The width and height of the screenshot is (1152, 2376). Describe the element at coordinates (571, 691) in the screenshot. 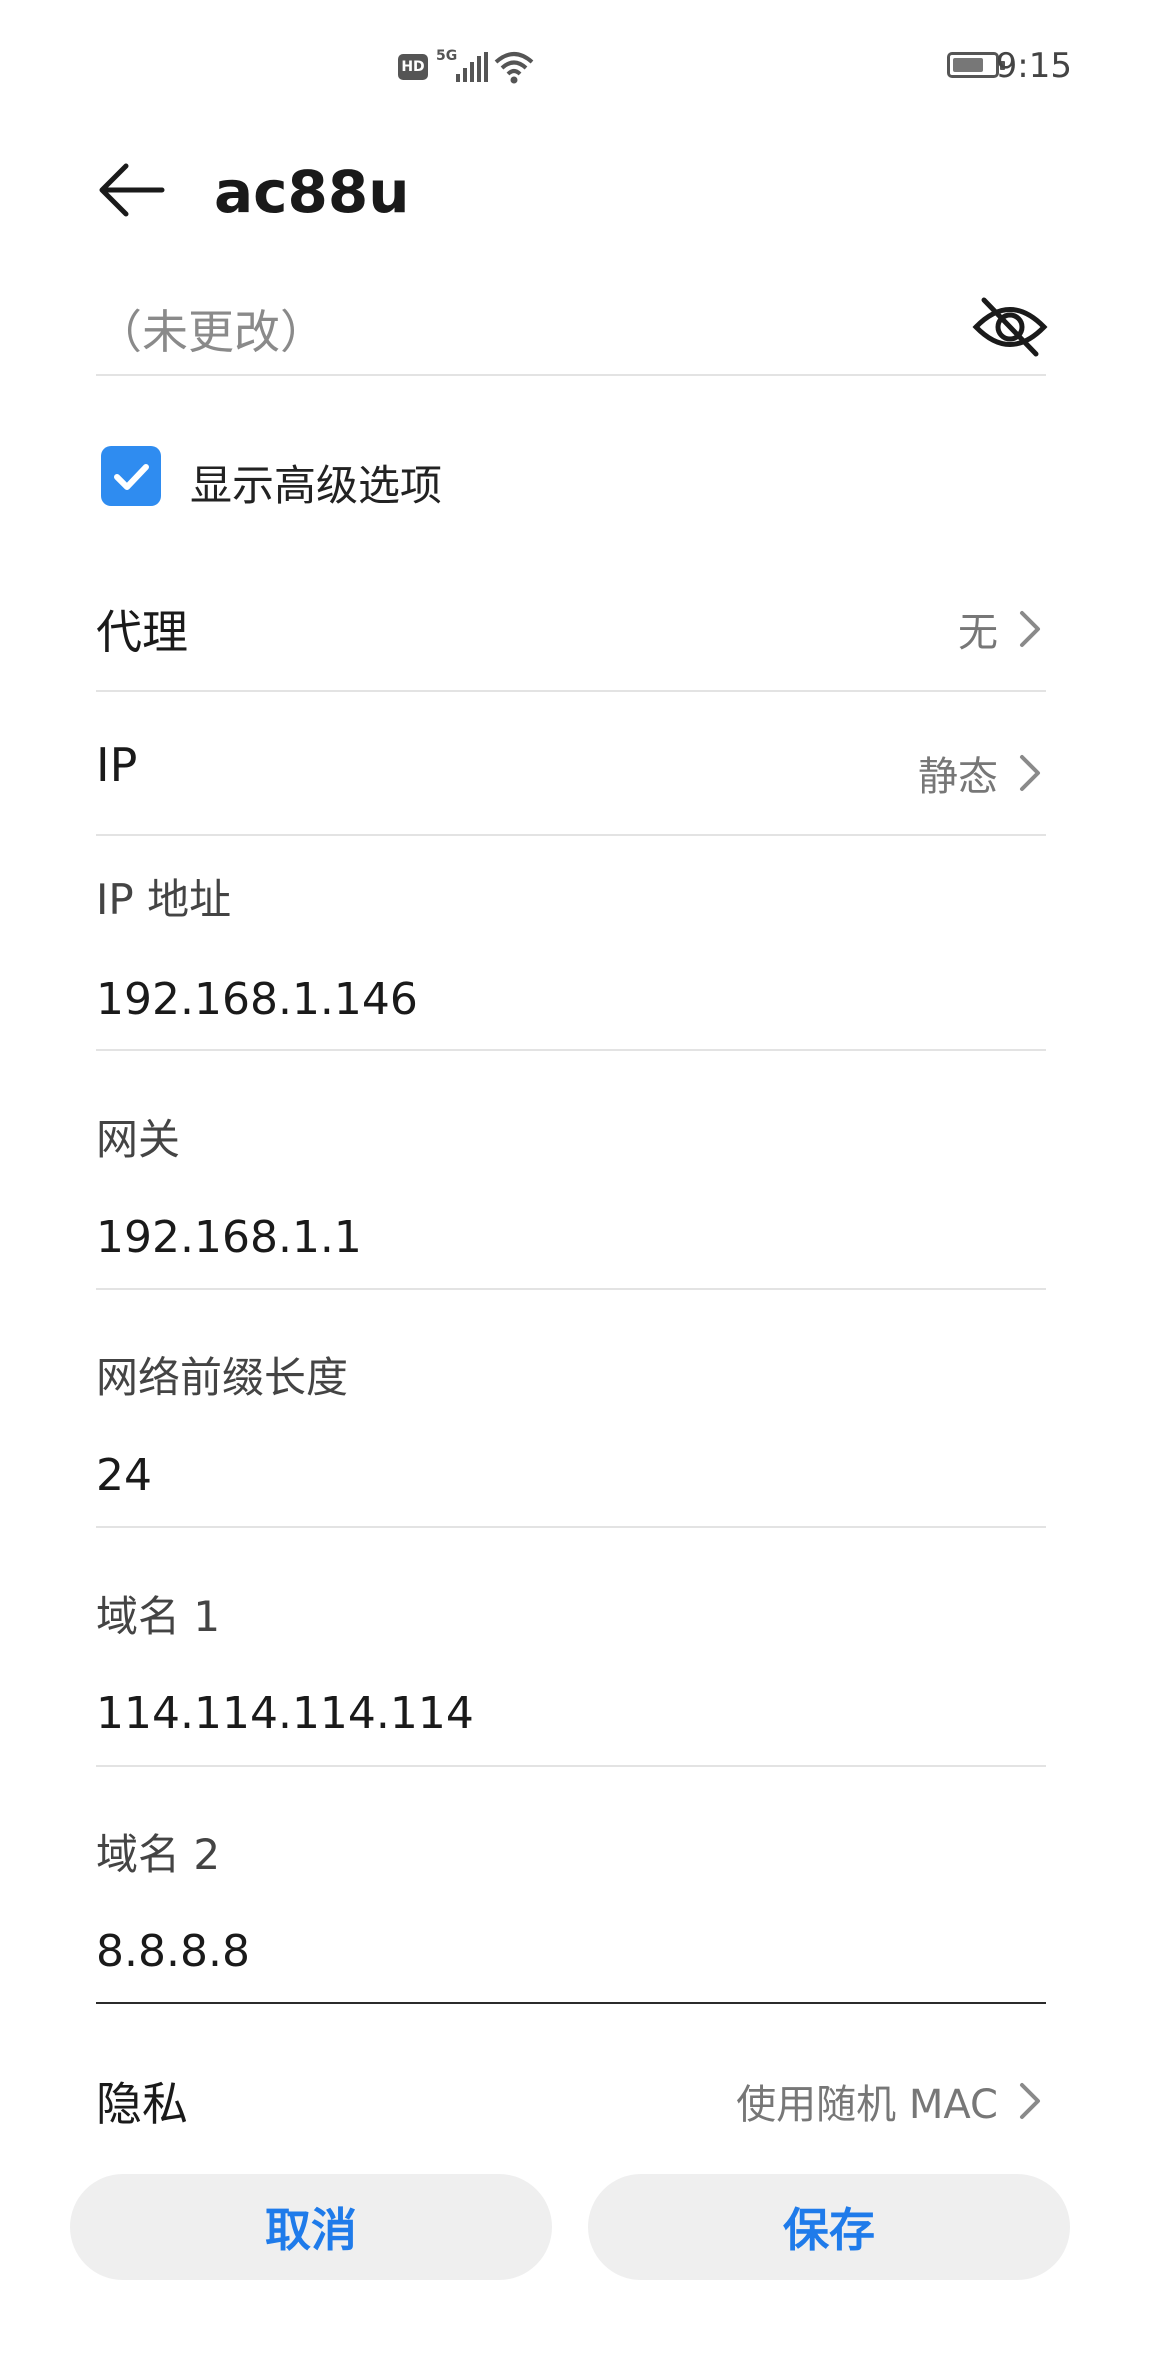

I see `proxy-divider` at that location.